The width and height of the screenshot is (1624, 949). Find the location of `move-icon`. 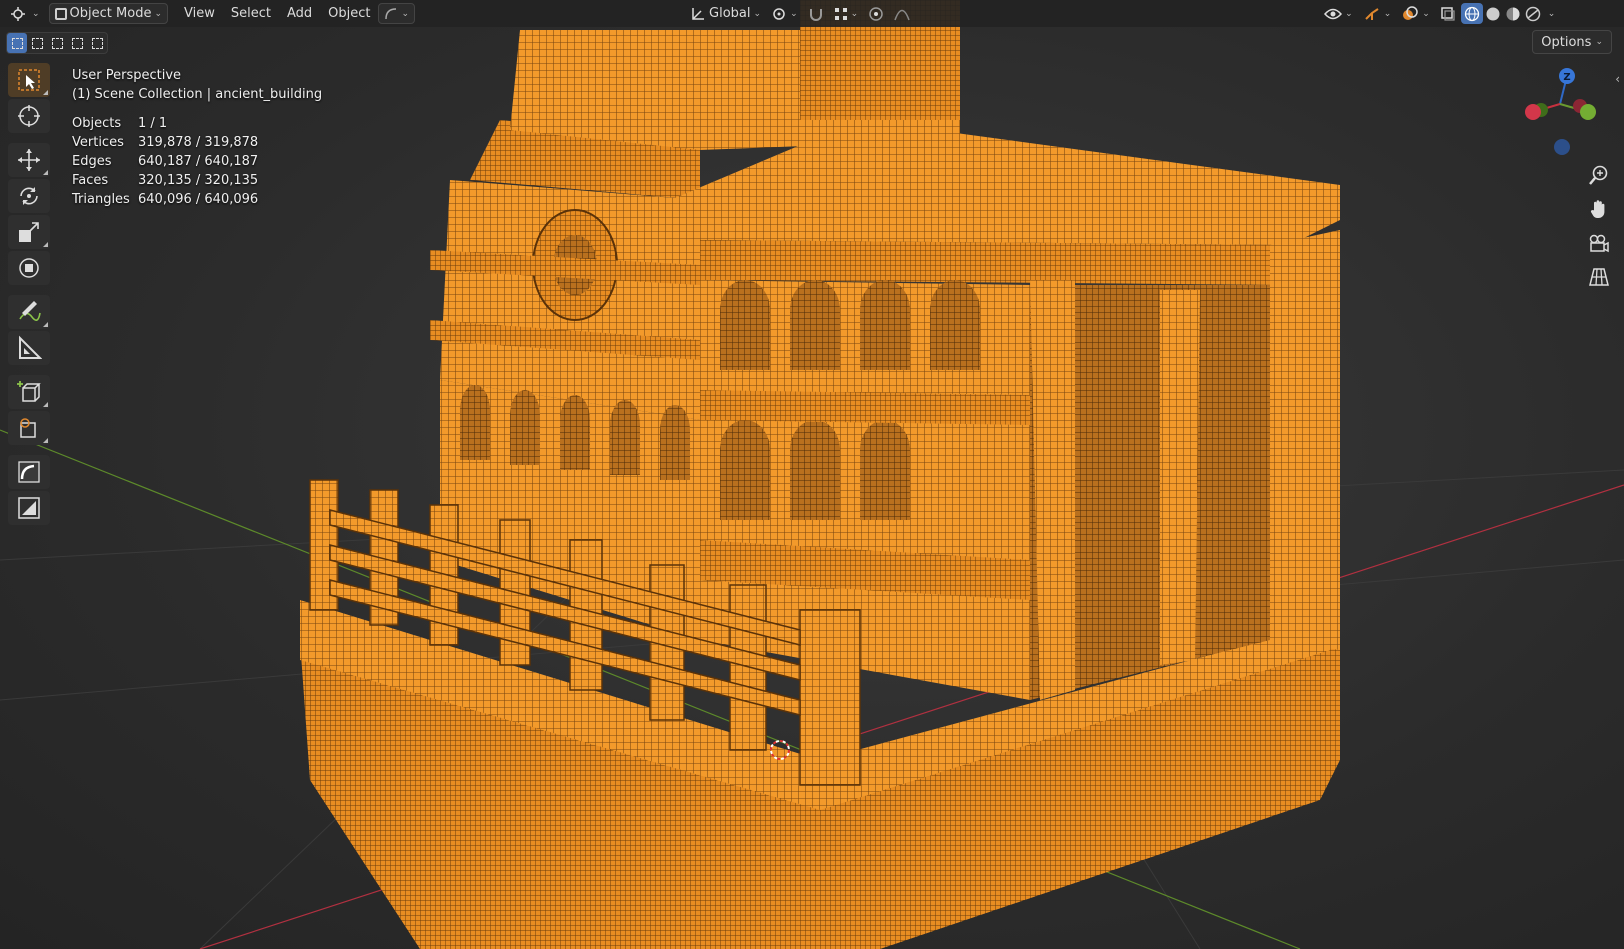

move-icon is located at coordinates (29, 160).